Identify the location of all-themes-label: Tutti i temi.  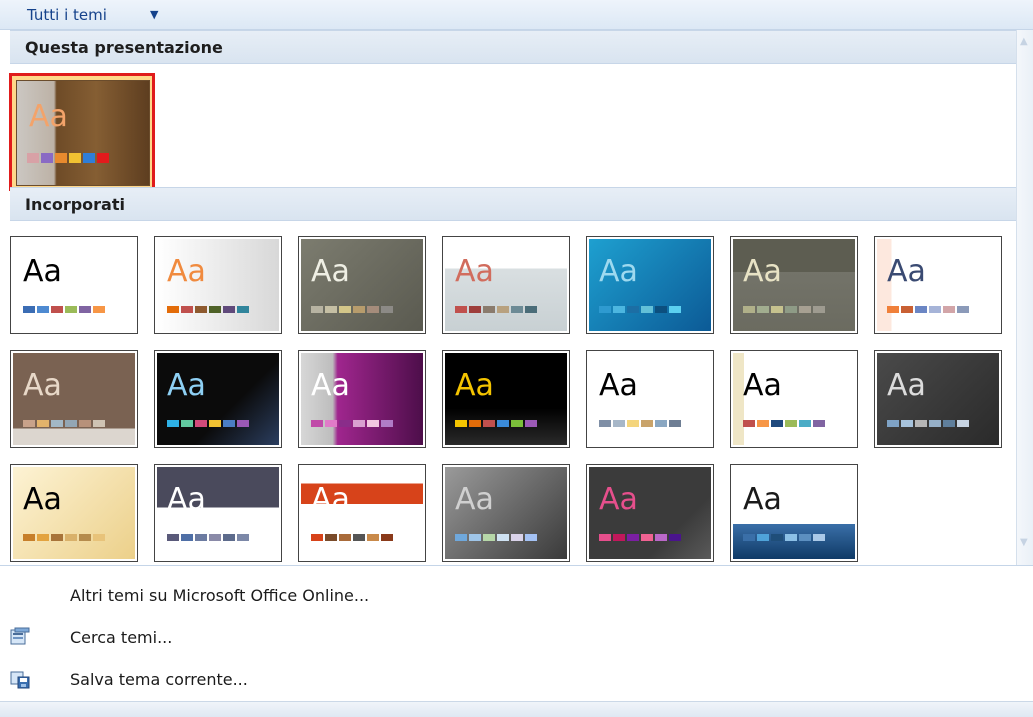
(67, 15).